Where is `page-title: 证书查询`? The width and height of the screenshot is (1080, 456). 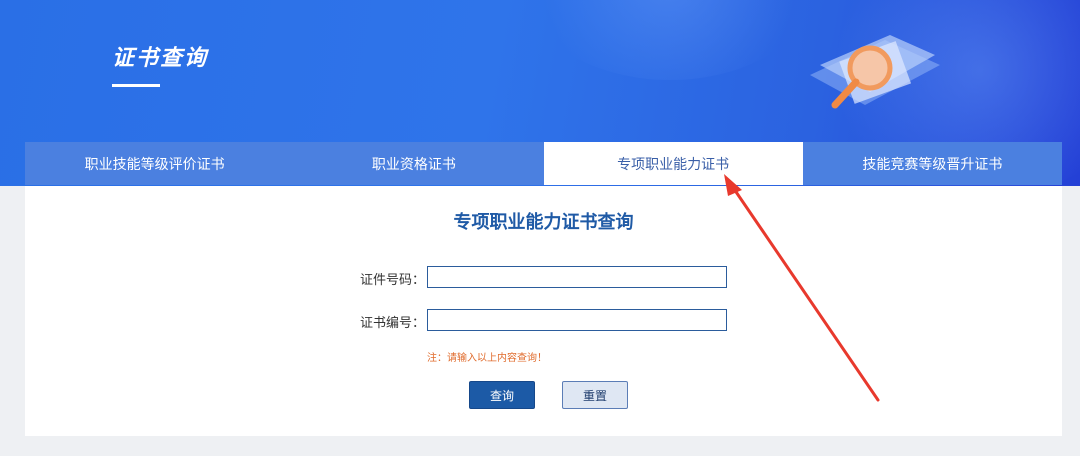
page-title: 证书查询 is located at coordinates (160, 58).